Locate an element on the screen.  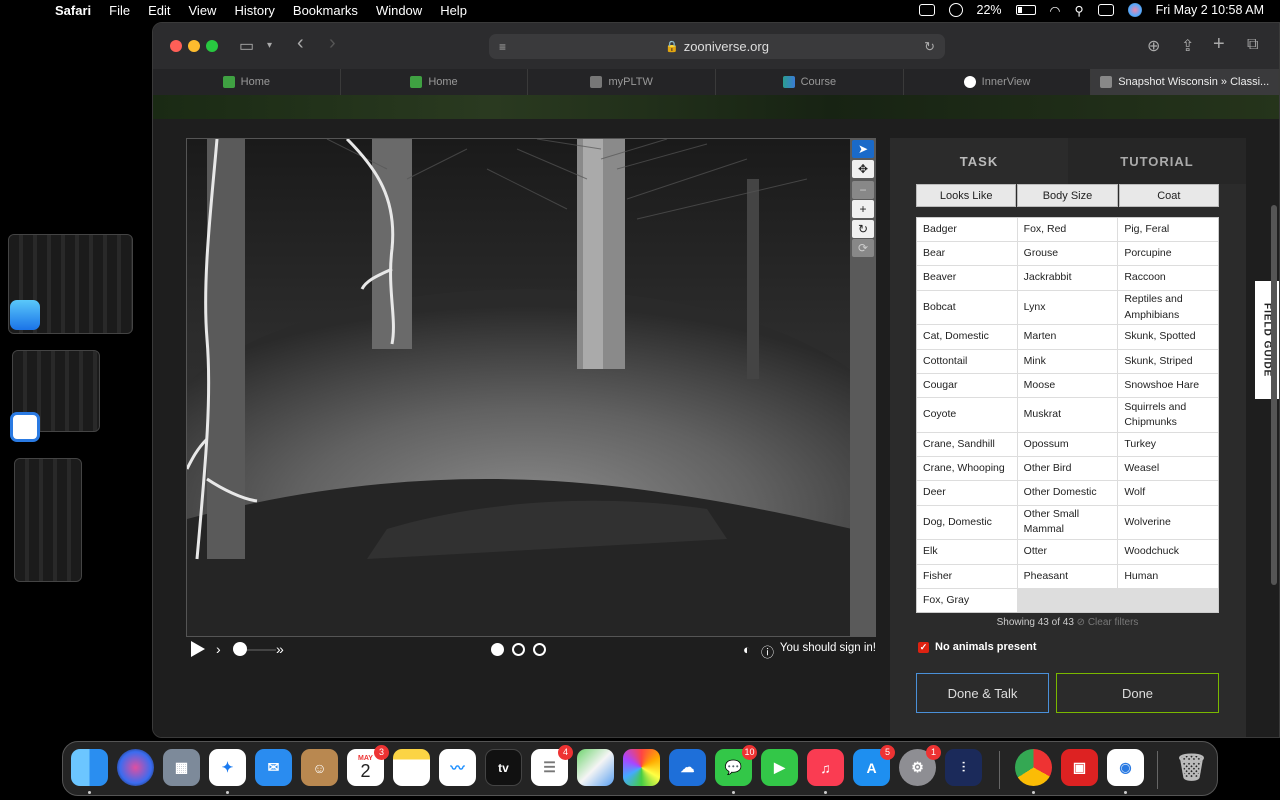
species-choice-button: Marten is located at coordinates (1067, 337).